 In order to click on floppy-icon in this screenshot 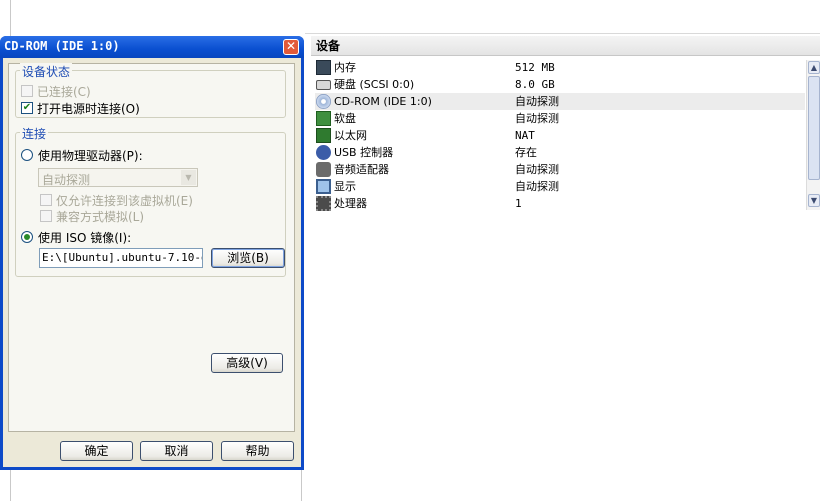, I will do `click(323, 118)`.